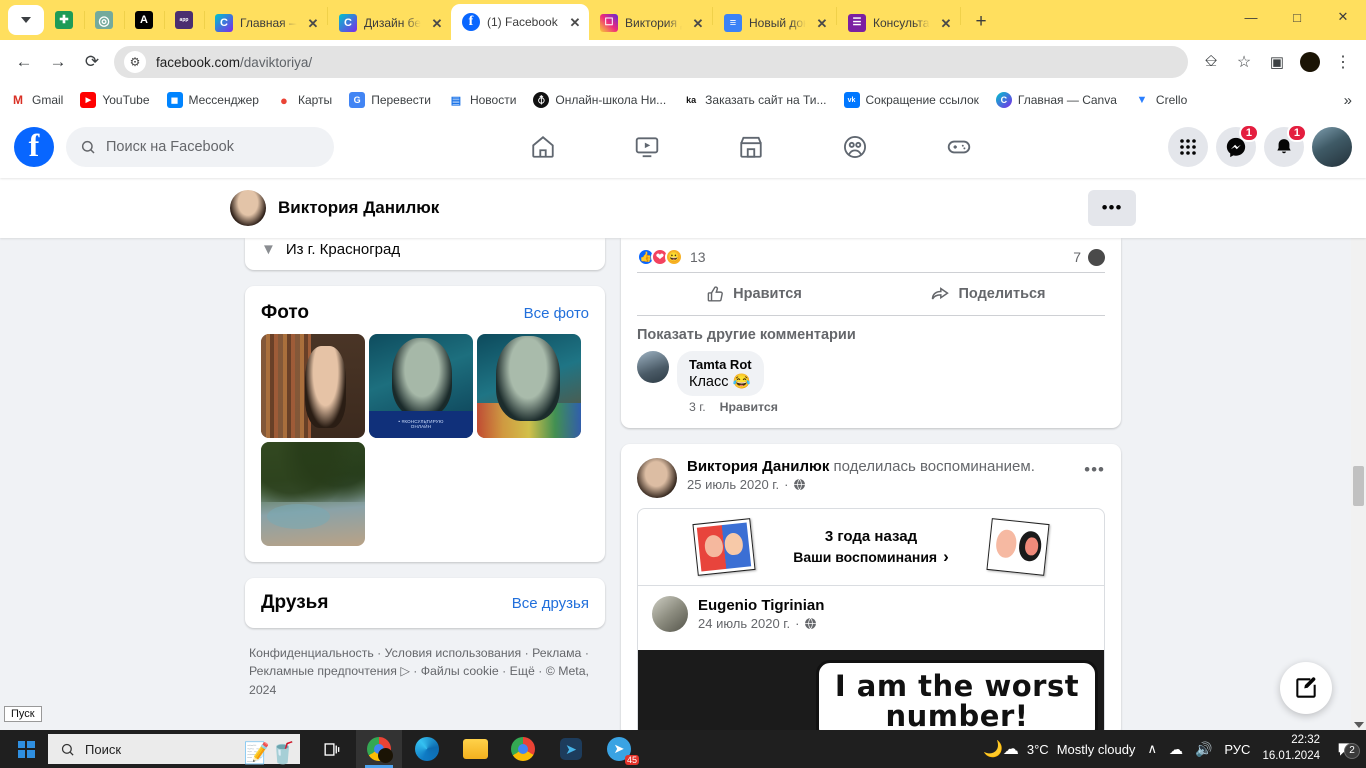 The width and height of the screenshot is (1366, 768). What do you see at coordinates (1059, 749) in the screenshot?
I see `weather-widget: 🌙☁ 3°C Mostly cloudy` at bounding box center [1059, 749].